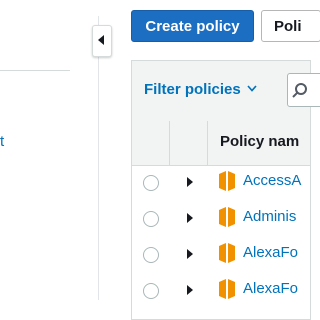 The image size is (320, 320). I want to click on filter-policies-dropdown: Filter policies, so click(192, 89).